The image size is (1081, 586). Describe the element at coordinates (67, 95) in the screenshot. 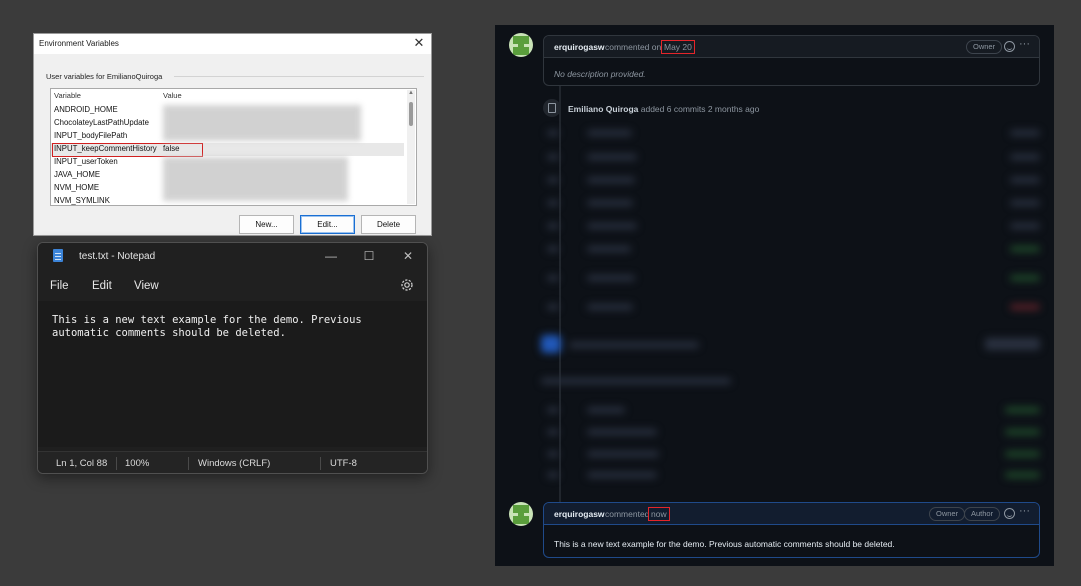

I see `column-header-variable: Variable` at that location.